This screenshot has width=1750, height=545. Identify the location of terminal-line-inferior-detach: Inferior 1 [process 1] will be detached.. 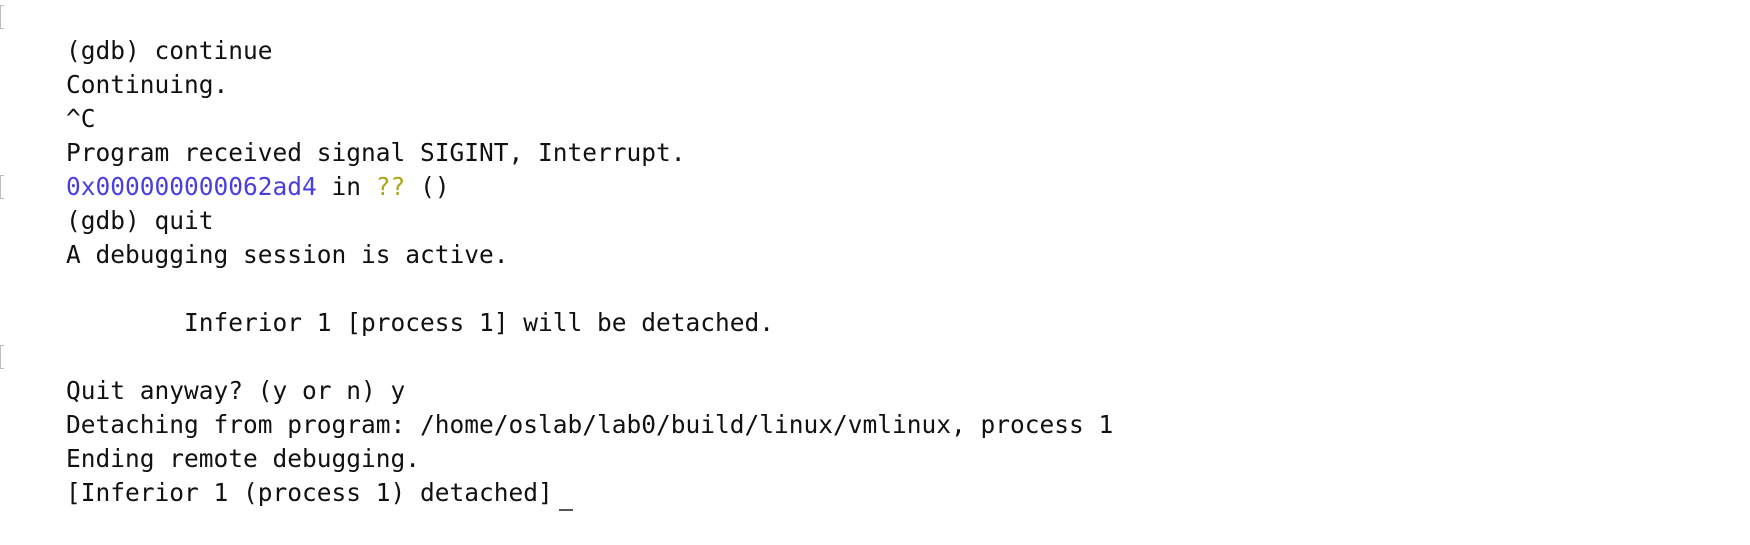
(875, 304).